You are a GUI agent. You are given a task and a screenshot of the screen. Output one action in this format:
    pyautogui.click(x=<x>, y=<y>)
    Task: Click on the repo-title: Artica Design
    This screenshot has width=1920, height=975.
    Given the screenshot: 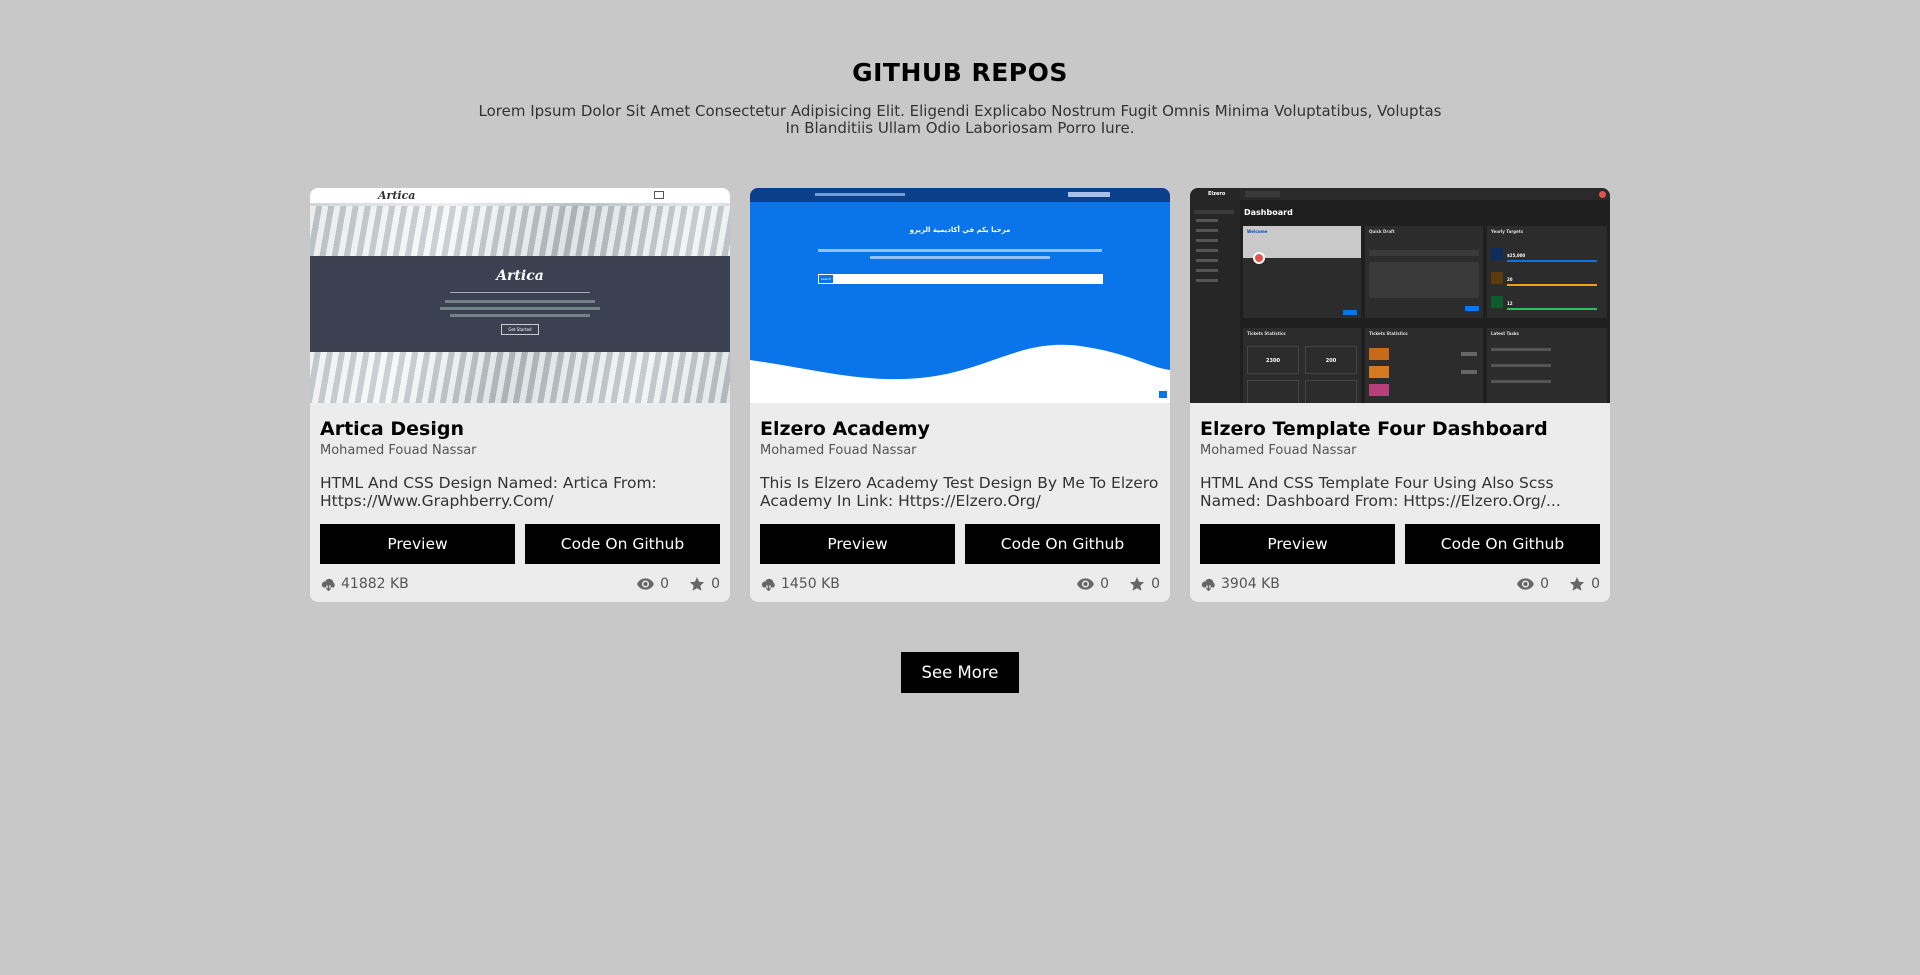 What is the action you would take?
    pyautogui.click(x=392, y=429)
    